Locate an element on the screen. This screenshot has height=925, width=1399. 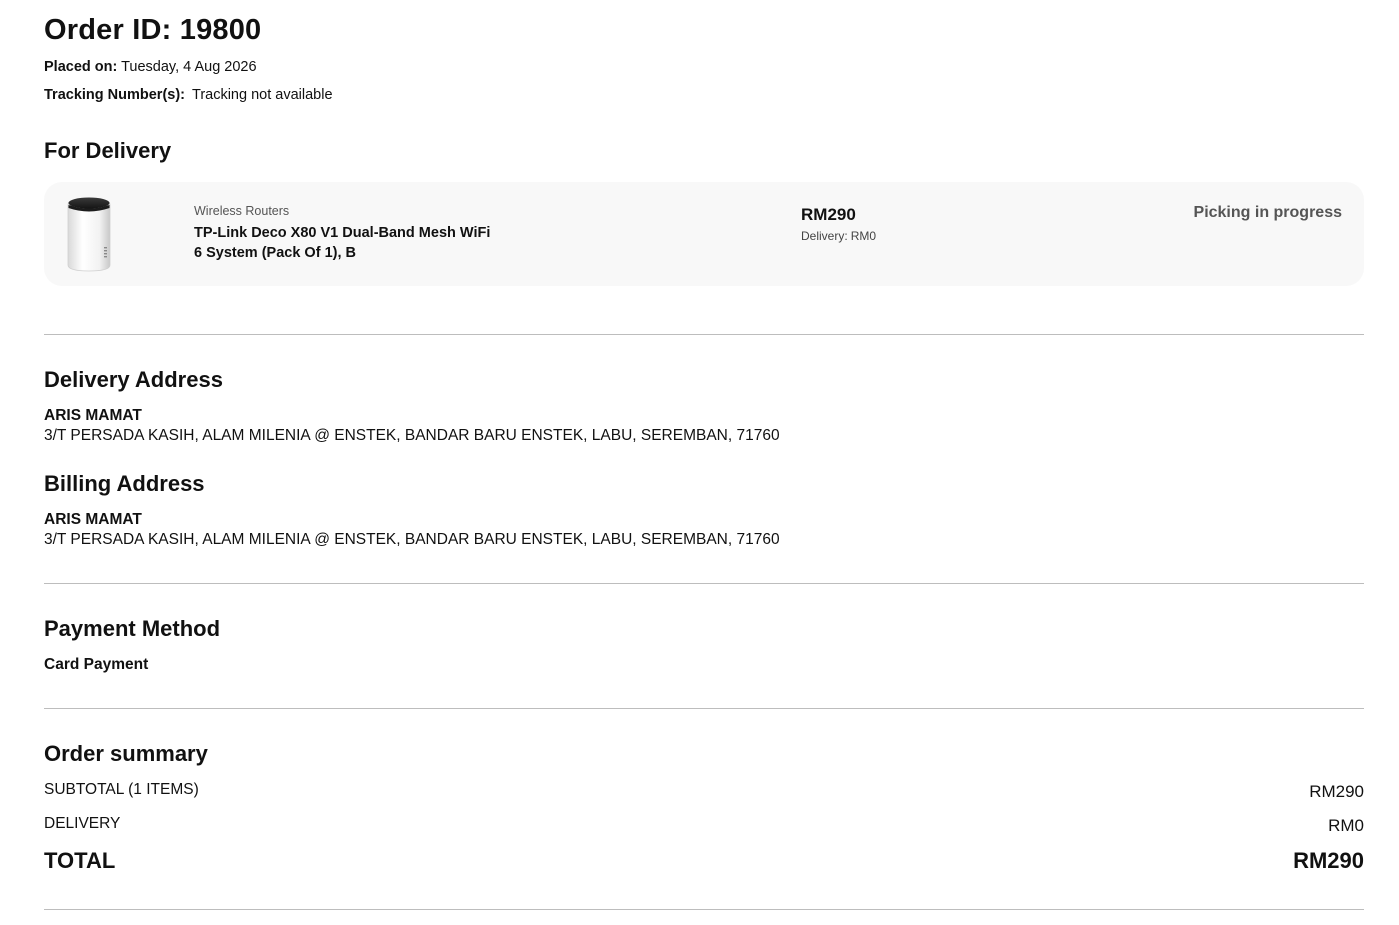
router-product-image is located at coordinates (89, 234).